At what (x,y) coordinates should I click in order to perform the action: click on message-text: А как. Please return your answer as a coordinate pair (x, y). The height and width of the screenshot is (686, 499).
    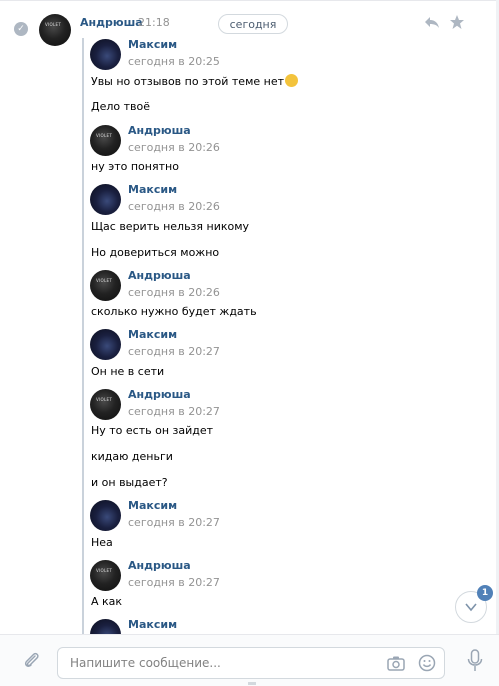
    Looking at the image, I should click on (107, 601).